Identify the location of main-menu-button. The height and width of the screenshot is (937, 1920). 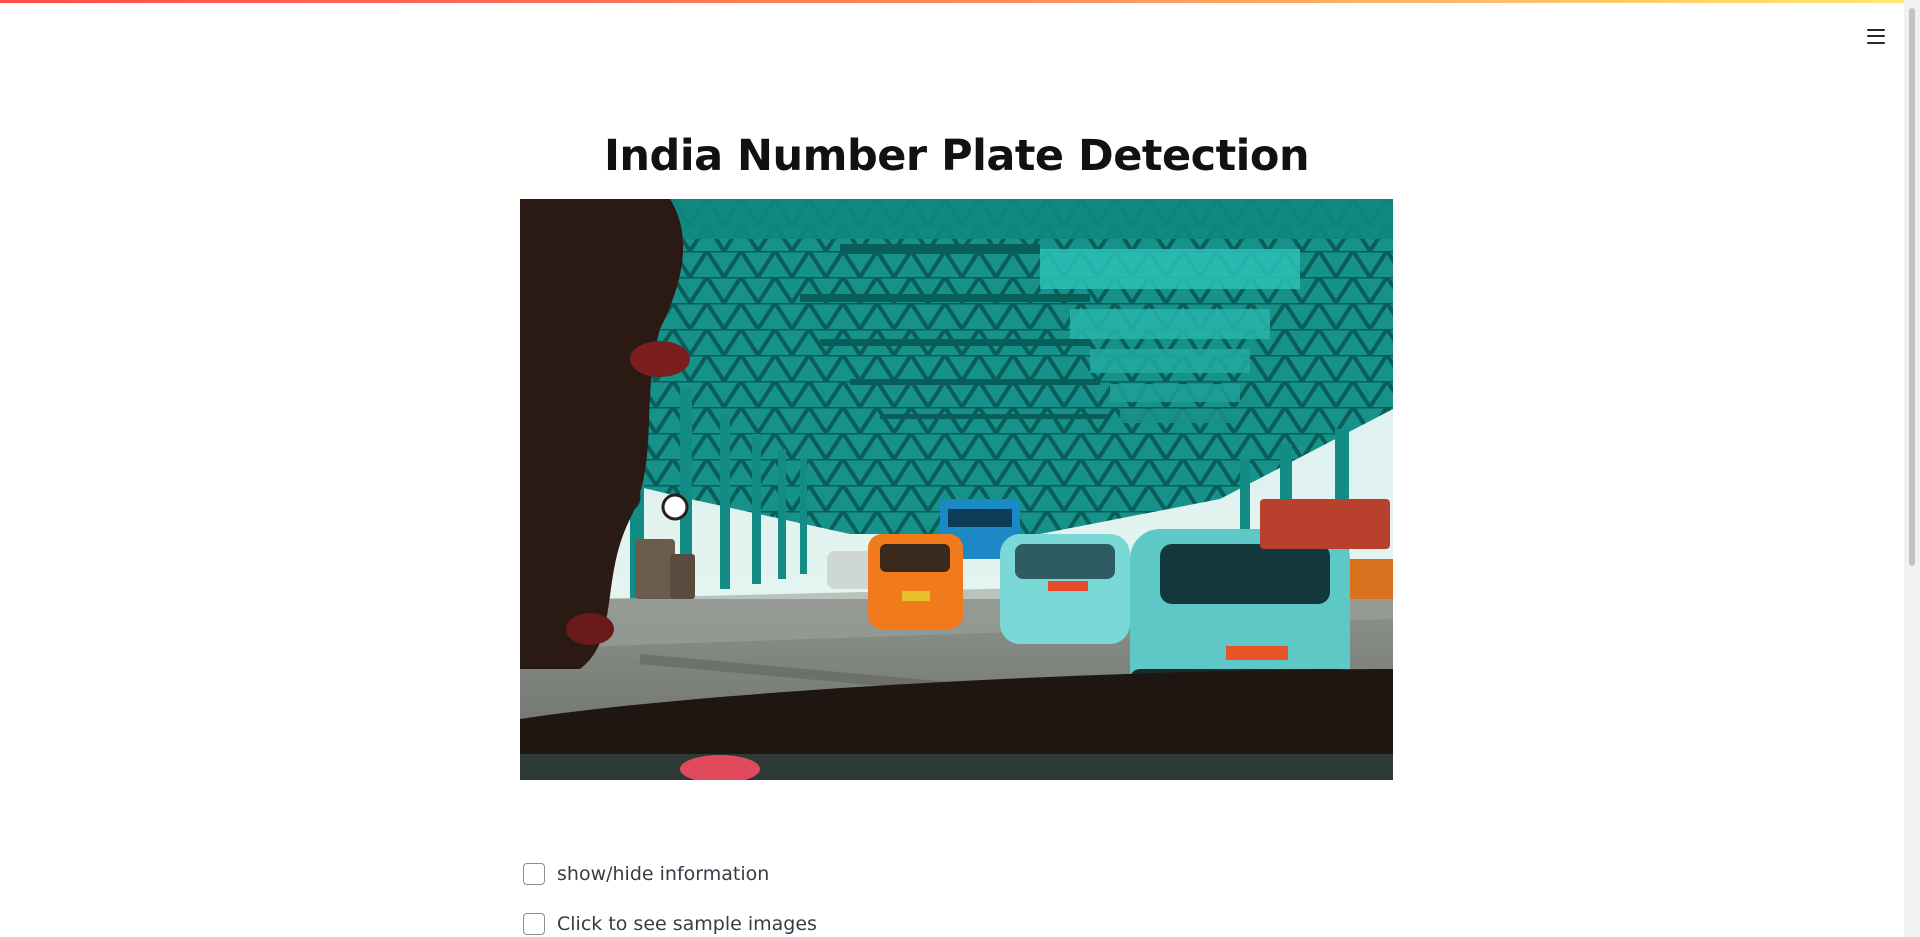
(1876, 36).